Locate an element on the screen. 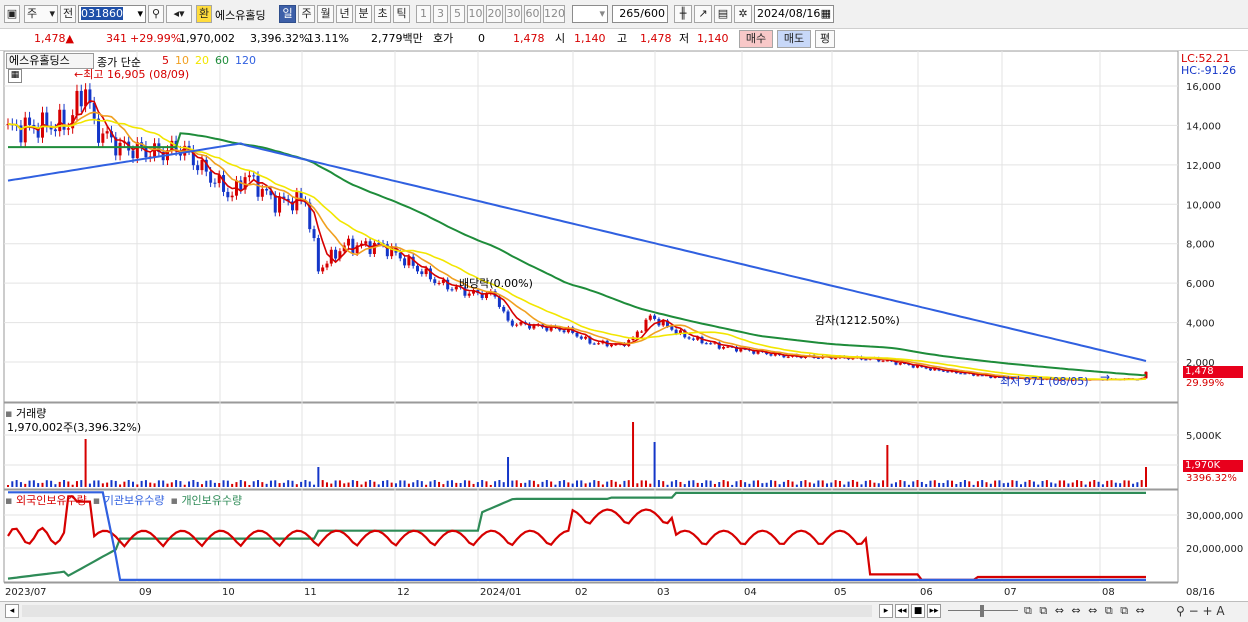 The image size is (1248, 622). square-icon: ▪ is located at coordinates (10, 500).